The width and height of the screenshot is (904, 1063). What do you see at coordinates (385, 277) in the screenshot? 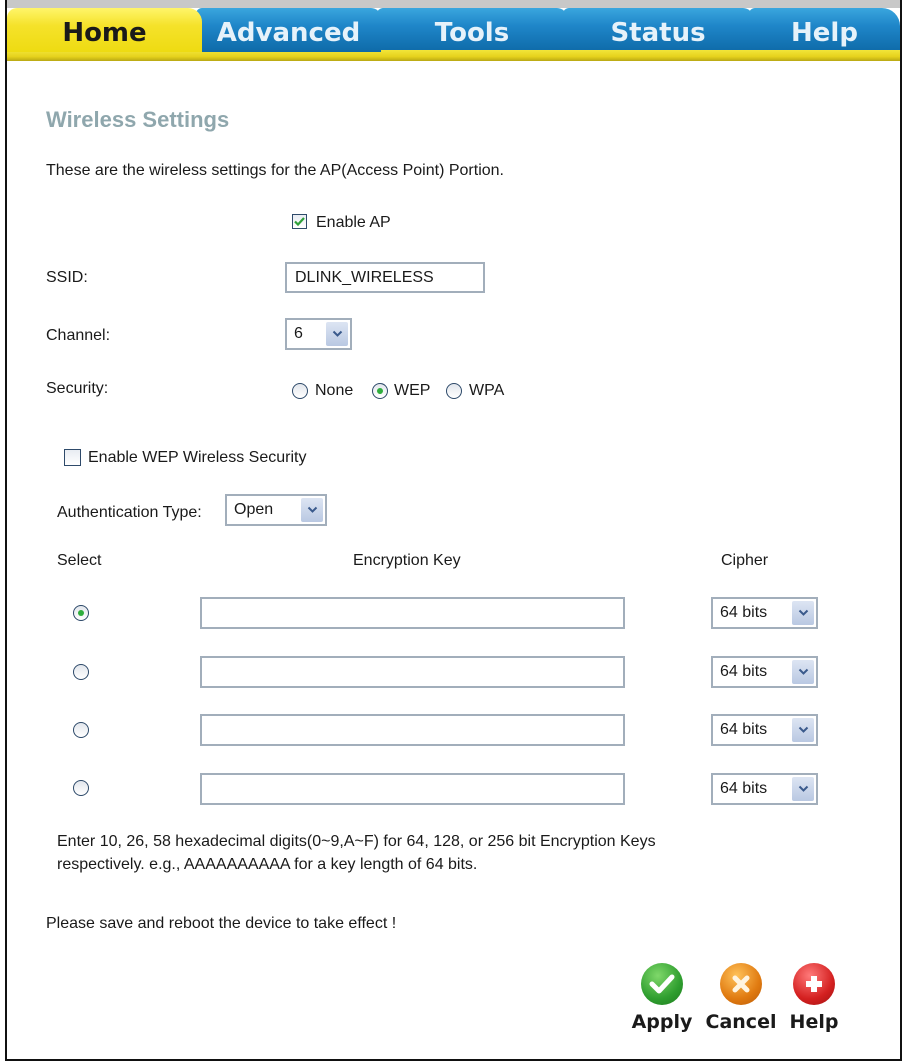
I see `ssid-input` at bounding box center [385, 277].